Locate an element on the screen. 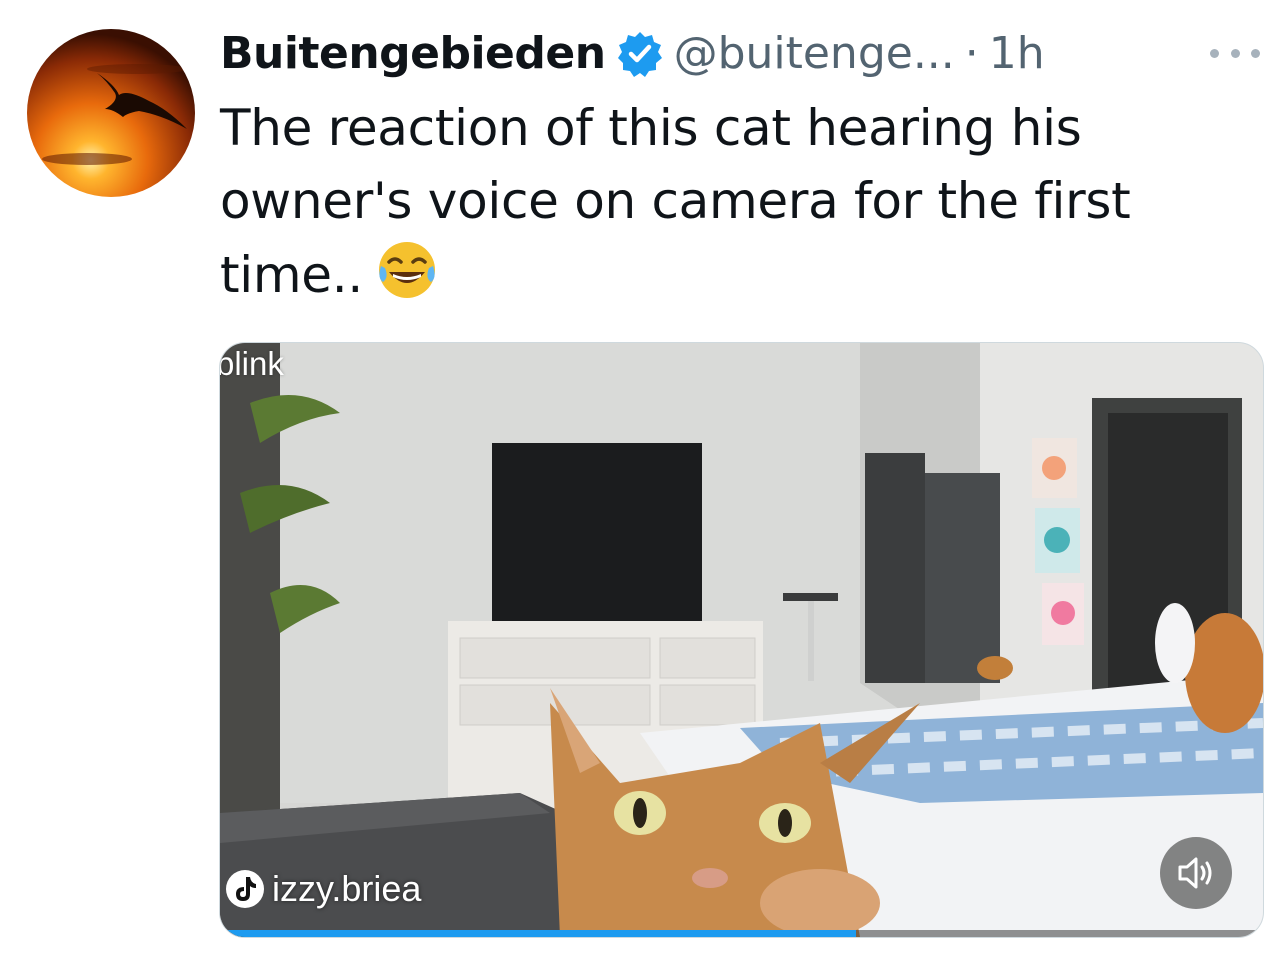  verified-badge-icon is located at coordinates (640, 54).